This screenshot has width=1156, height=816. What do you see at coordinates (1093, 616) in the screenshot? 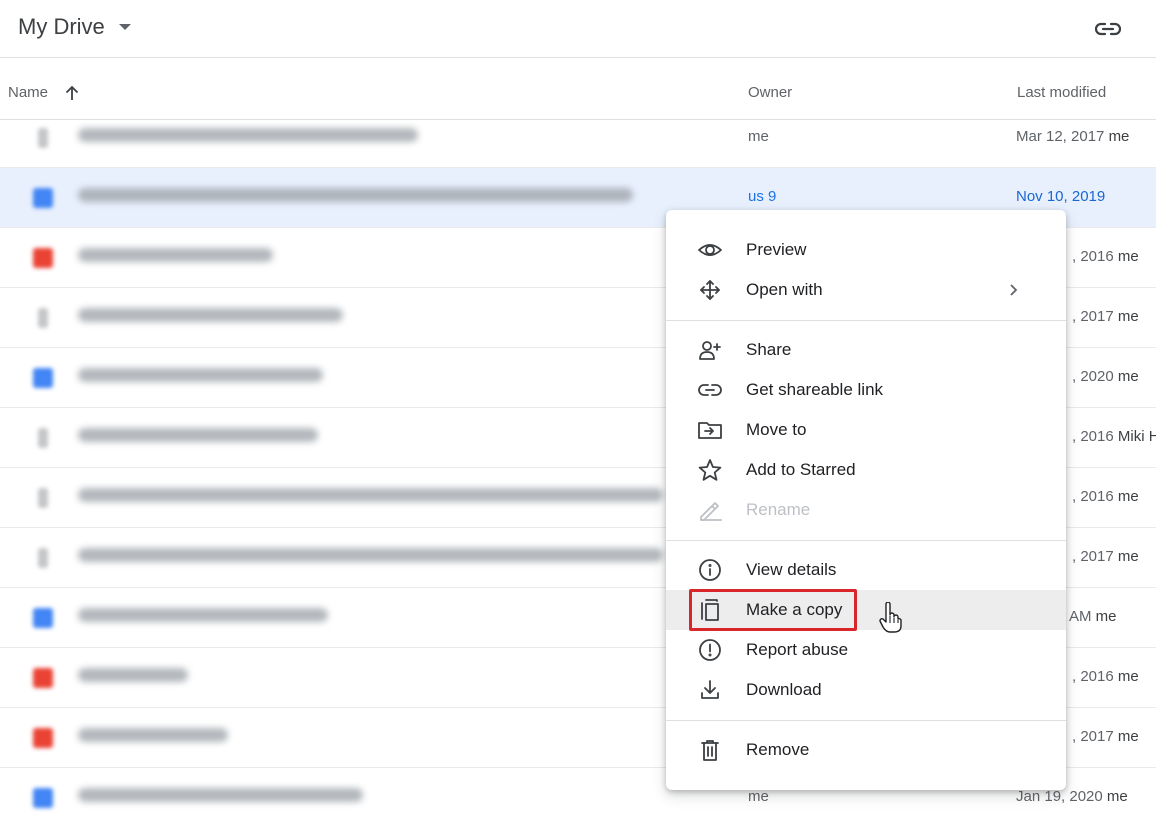
I see `file-last-modified: AM me` at bounding box center [1093, 616].